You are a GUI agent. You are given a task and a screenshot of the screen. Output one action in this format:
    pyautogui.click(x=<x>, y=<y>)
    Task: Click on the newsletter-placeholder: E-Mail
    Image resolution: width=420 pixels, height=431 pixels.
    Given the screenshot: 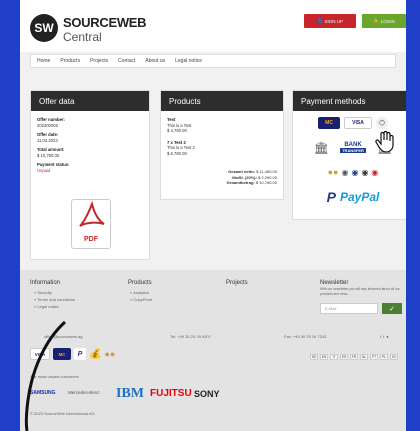 What is the action you would take?
    pyautogui.click(x=331, y=308)
    